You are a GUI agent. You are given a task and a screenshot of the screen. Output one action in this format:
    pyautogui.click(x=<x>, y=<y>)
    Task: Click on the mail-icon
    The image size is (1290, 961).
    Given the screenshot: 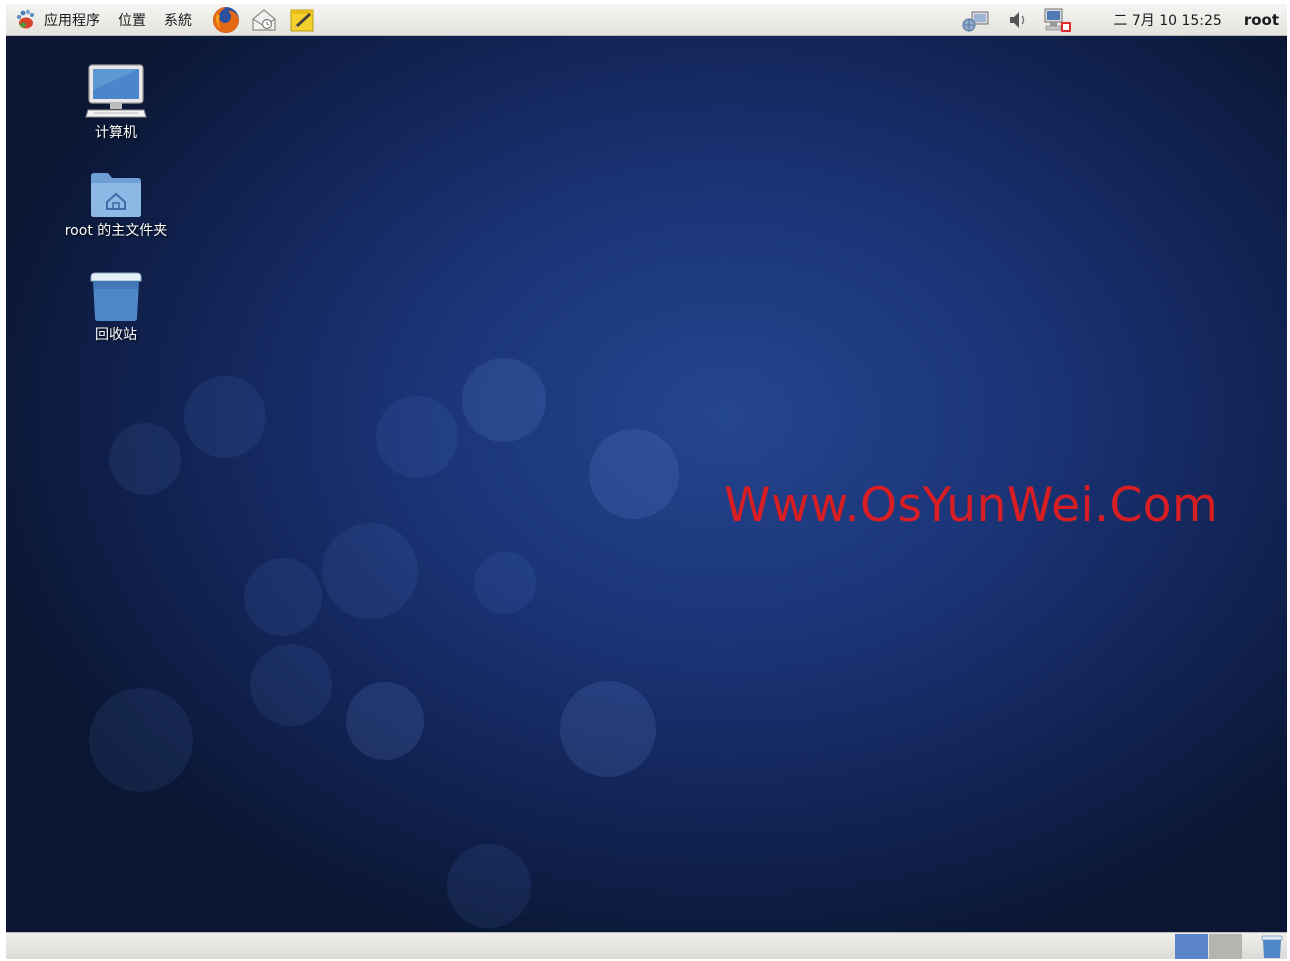 What is the action you would take?
    pyautogui.click(x=264, y=20)
    